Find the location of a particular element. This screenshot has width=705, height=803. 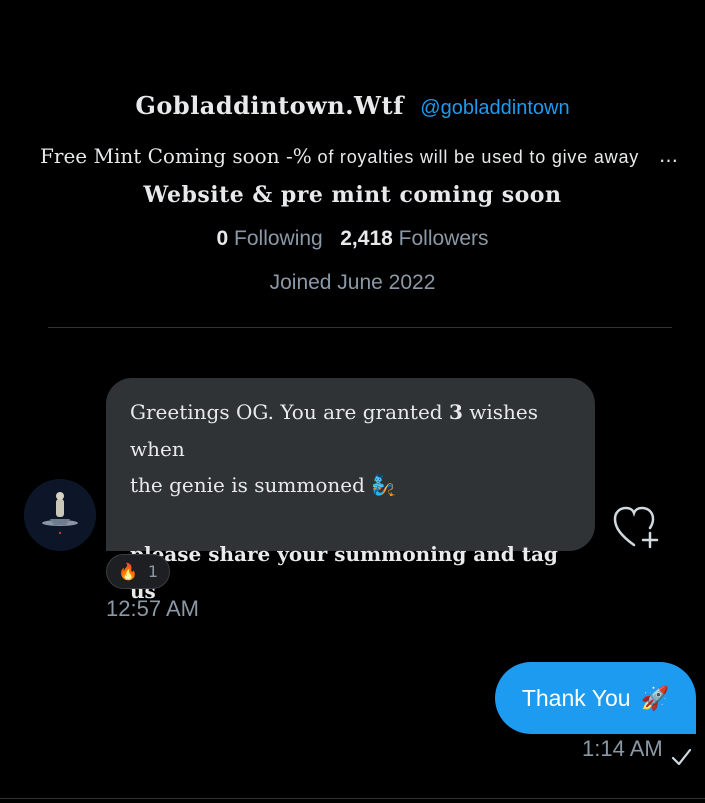

message-text-a: Greetings OG. You are granted is located at coordinates (289, 412).